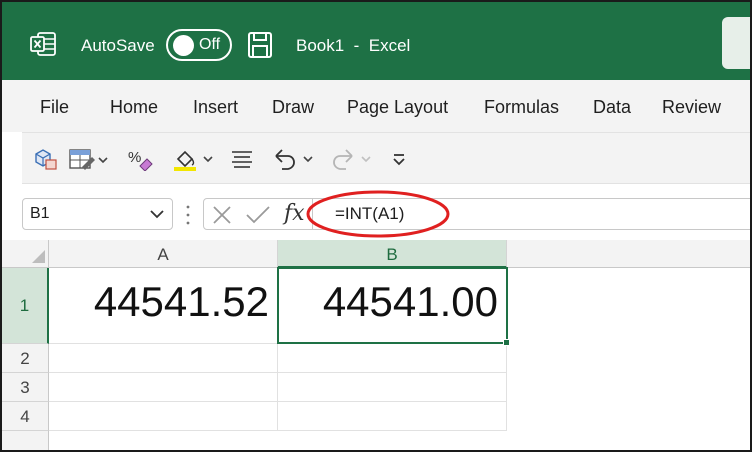 The image size is (752, 452). I want to click on menu-insert: Insert, so click(215, 107).